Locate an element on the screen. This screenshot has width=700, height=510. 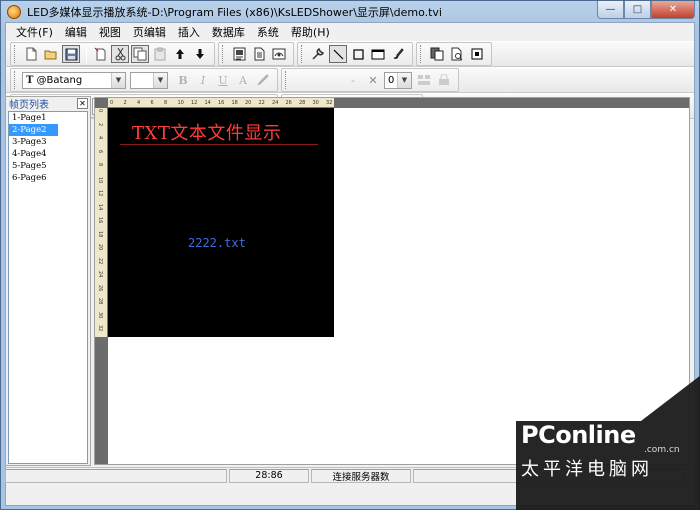
page-list-item: 4-Page4 is located at coordinates (33, 154).